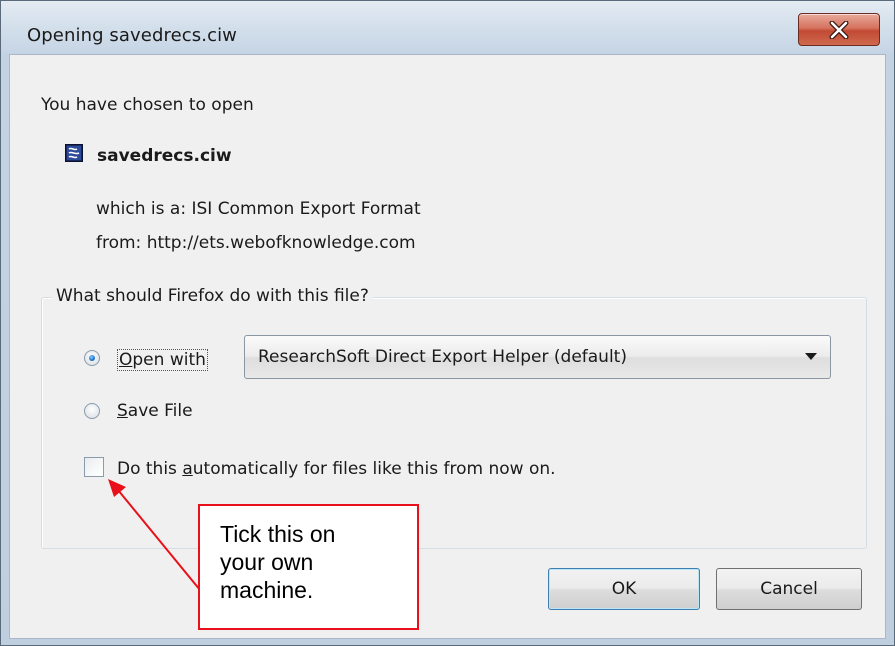 This screenshot has width=895, height=646. What do you see at coordinates (141, 209) in the screenshot?
I see `which-is-label: which is a:` at bounding box center [141, 209].